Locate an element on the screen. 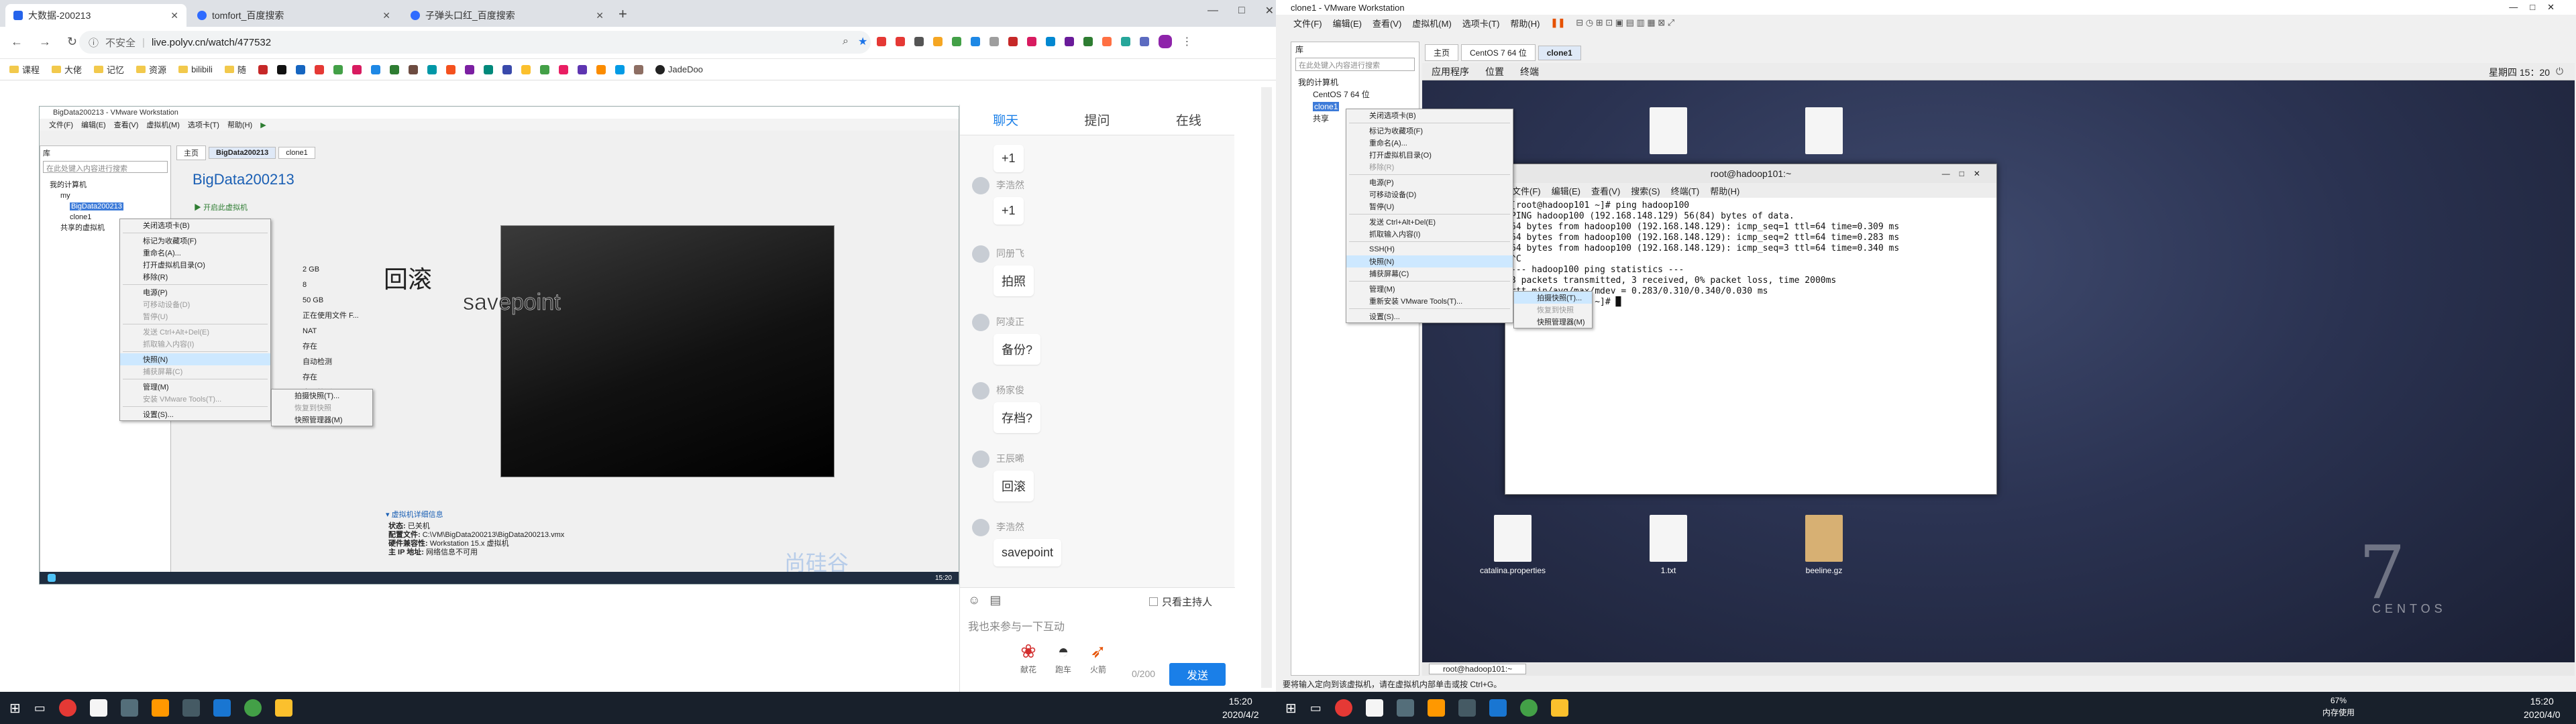 The width and height of the screenshot is (2576, 724). reload-icon: ↻ is located at coordinates (72, 42).